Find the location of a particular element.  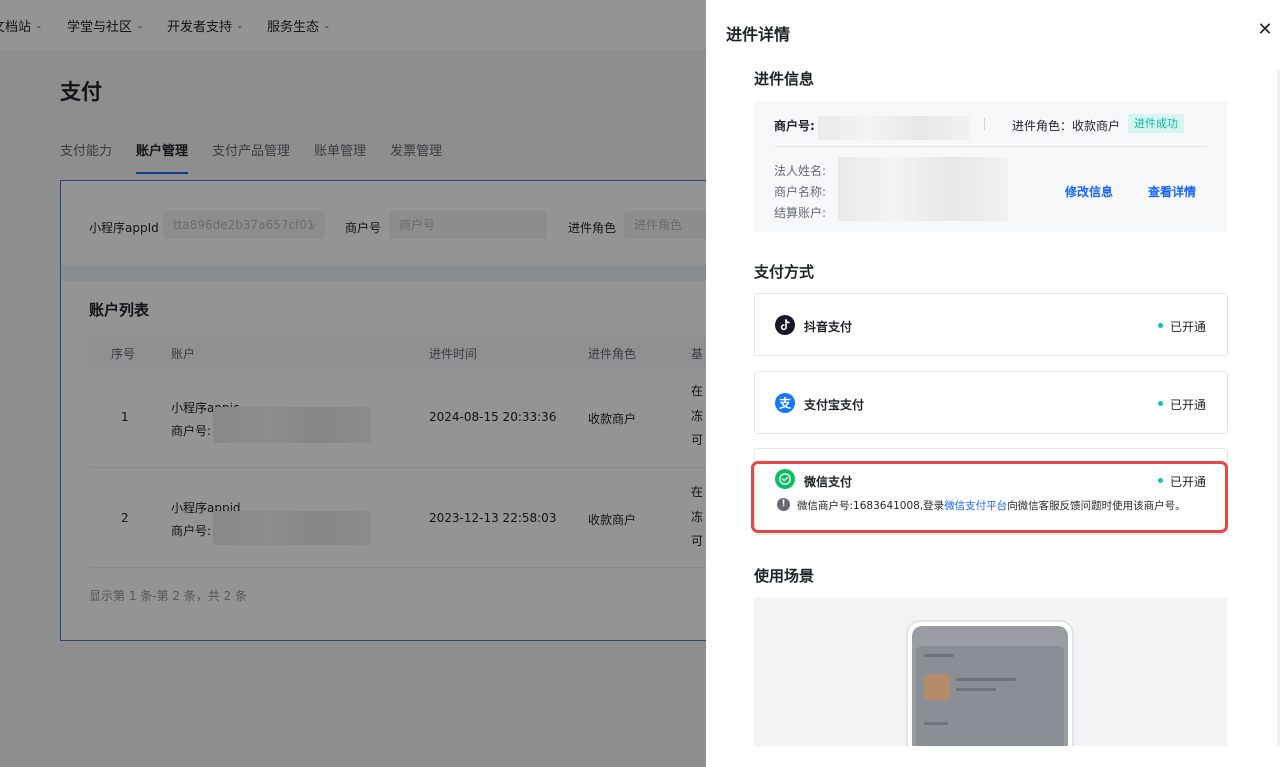

settle-account-label: 结算账户: is located at coordinates (800, 213).